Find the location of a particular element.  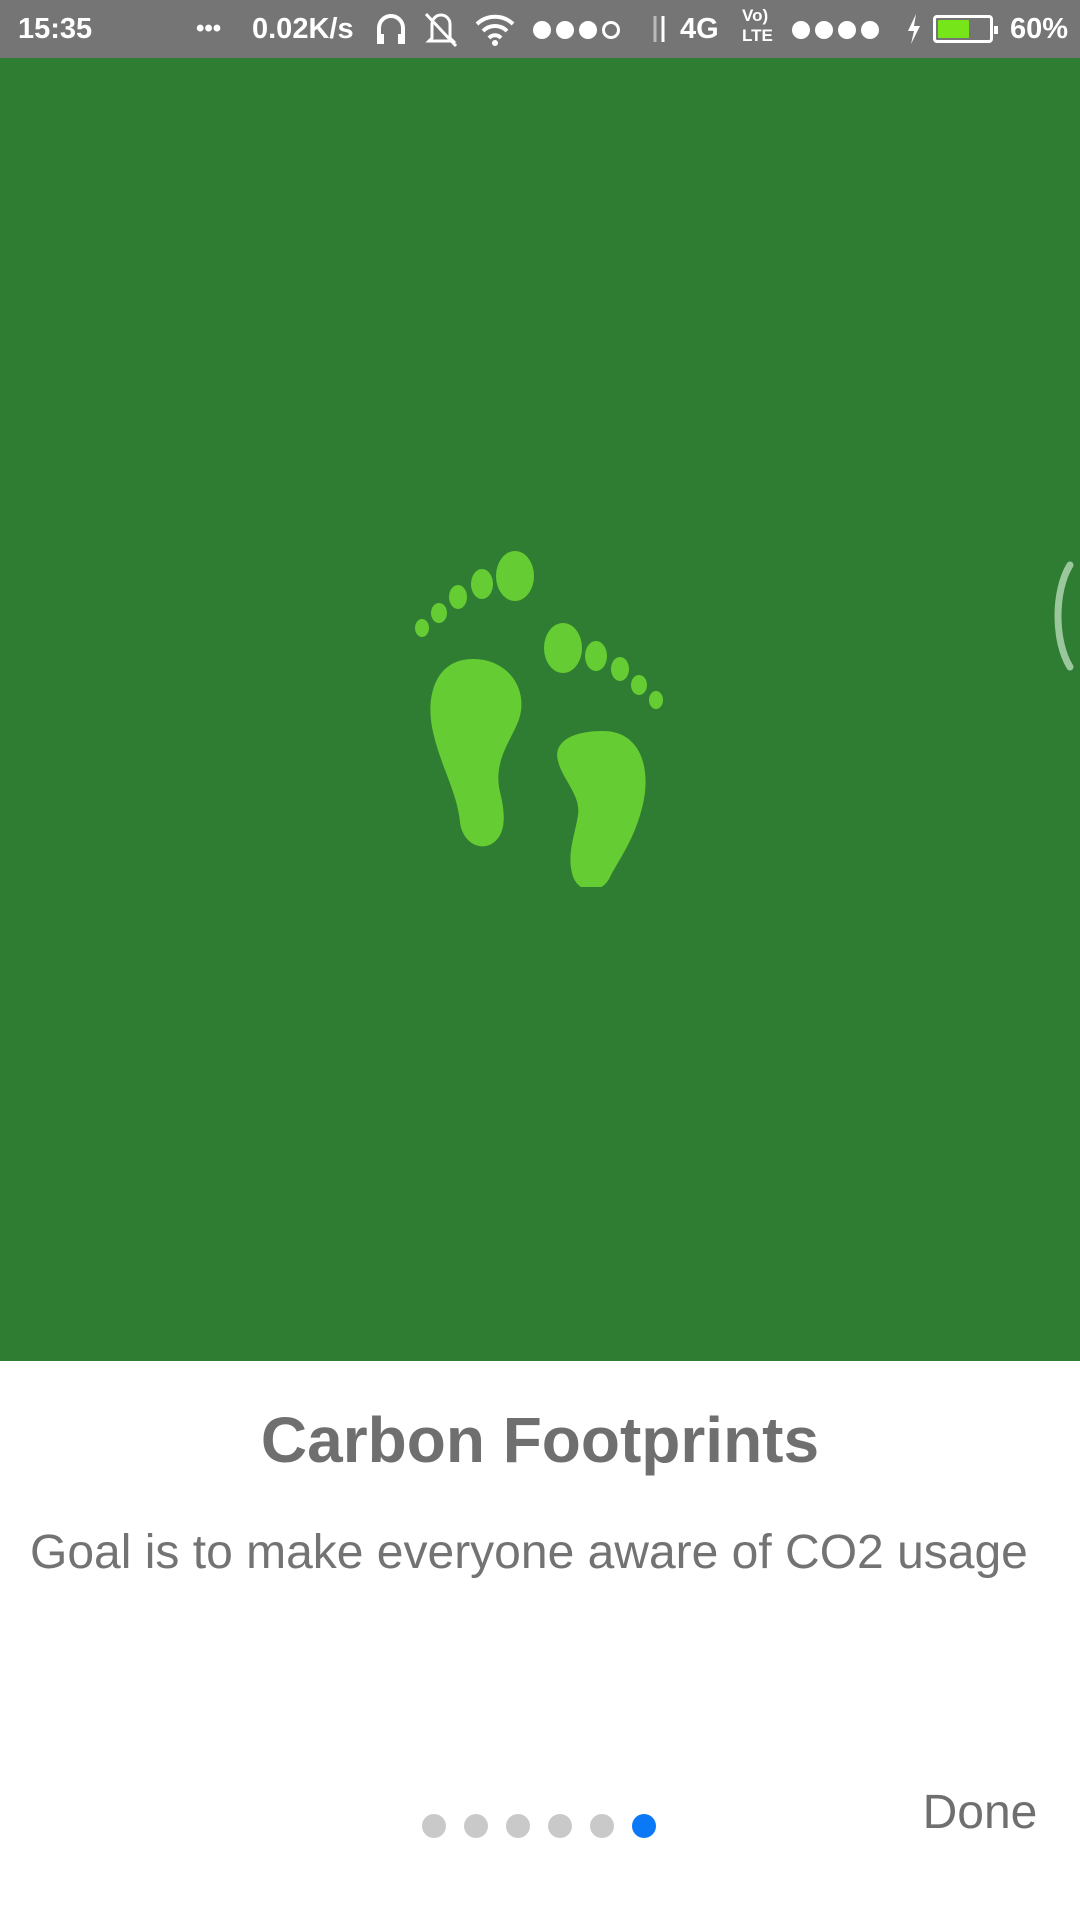

battery-icon is located at coordinates (965, 29).